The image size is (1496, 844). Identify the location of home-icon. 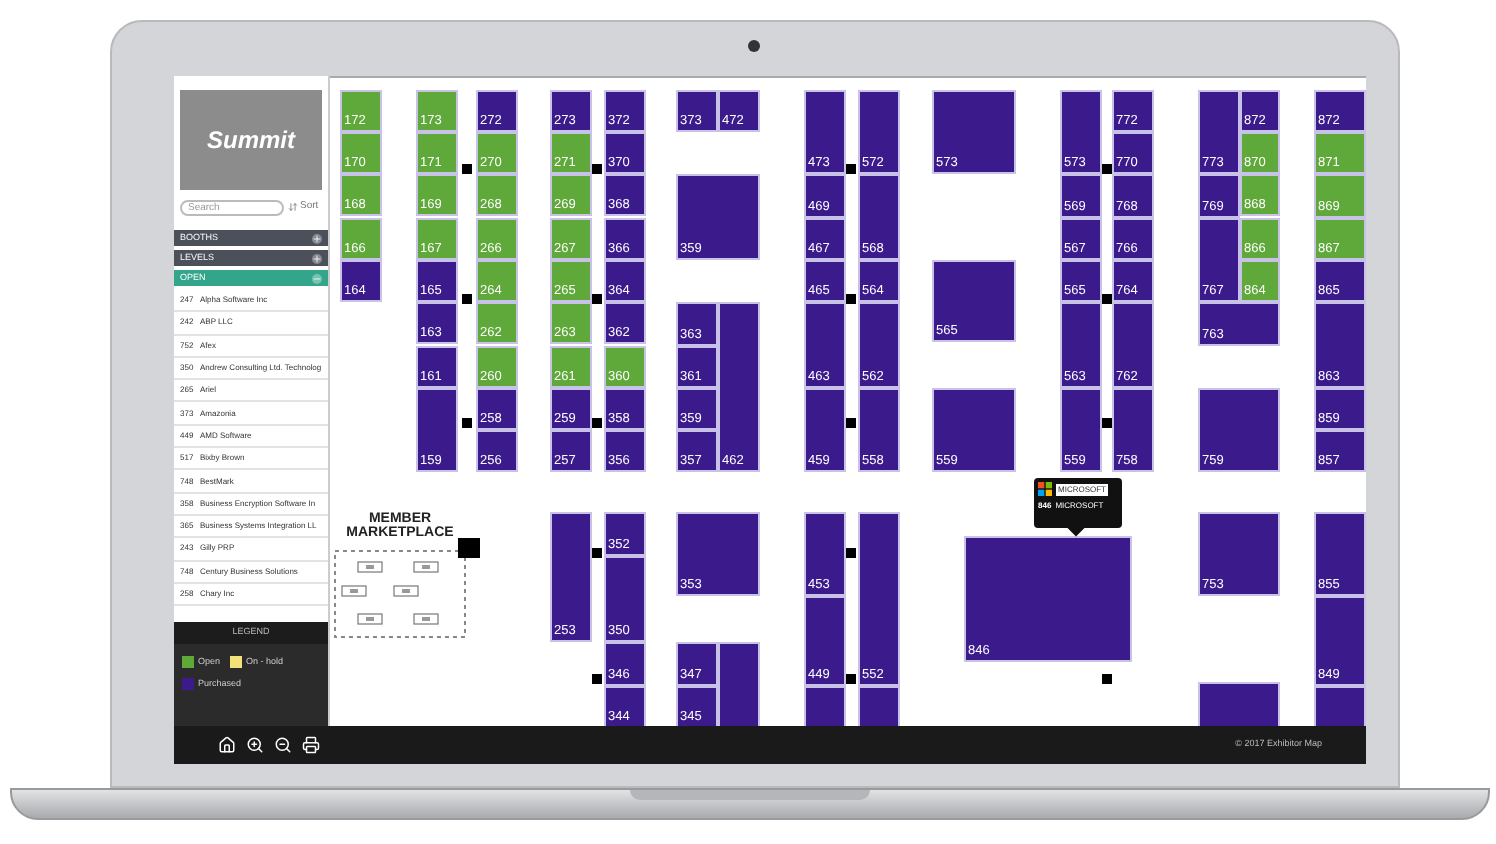
(227, 745).